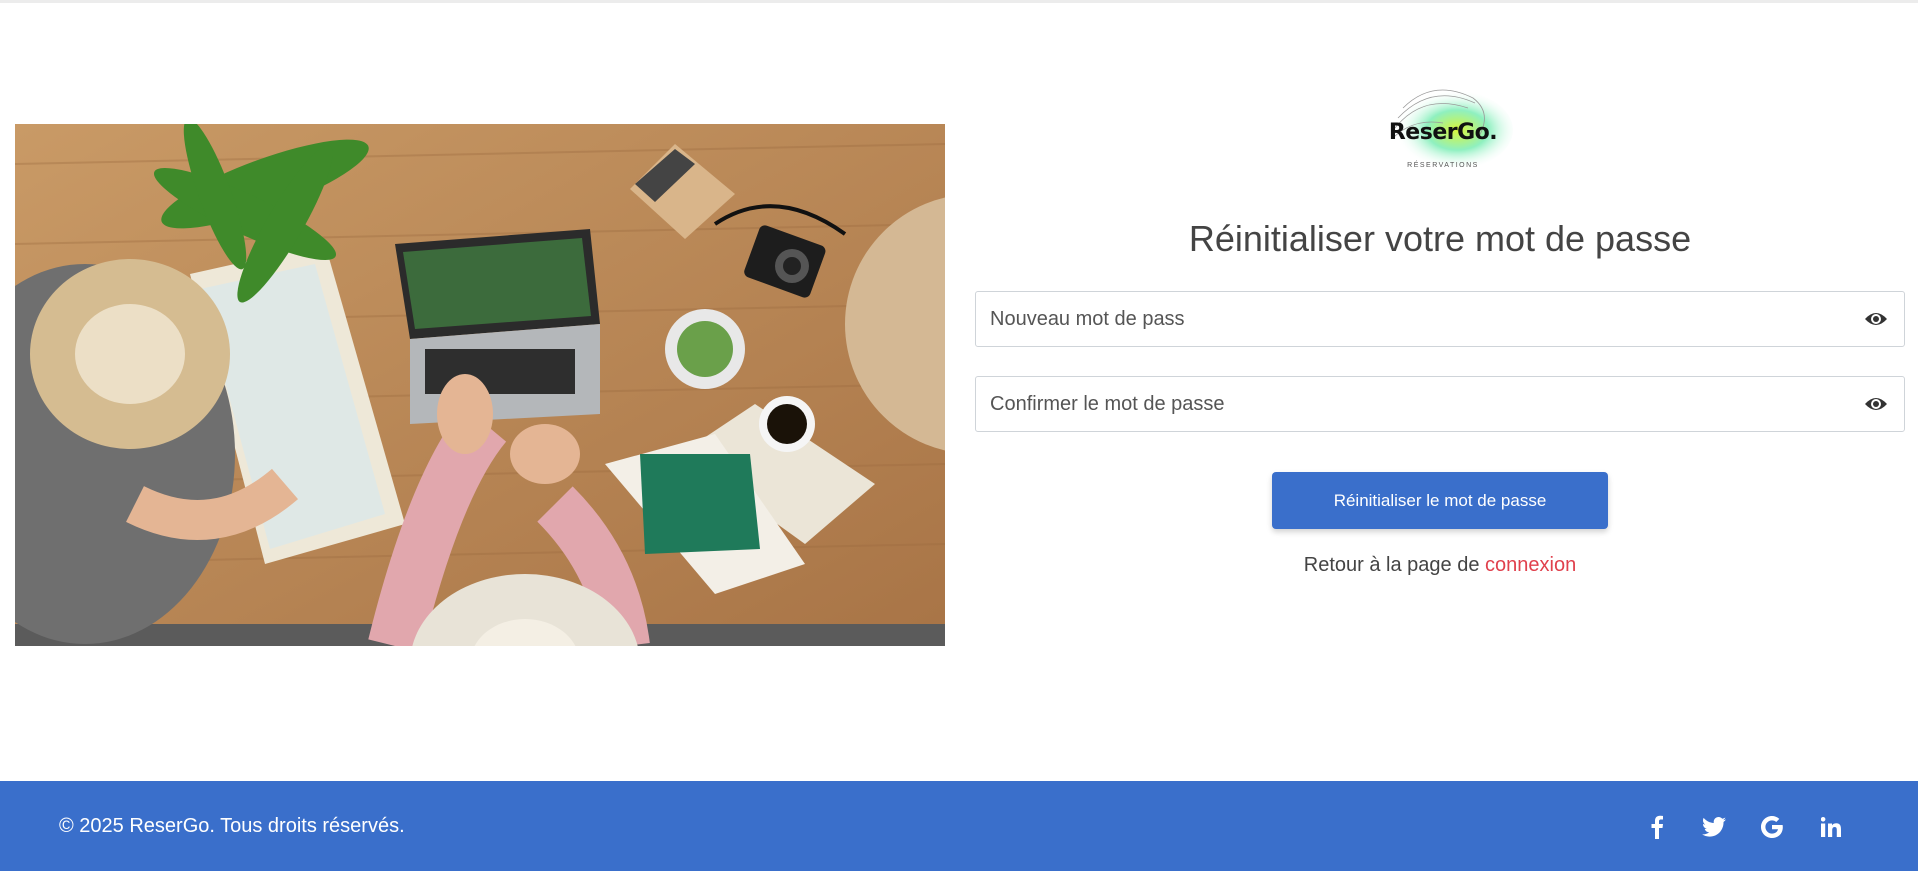 This screenshot has height=871, width=1918. Describe the element at coordinates (1443, 165) in the screenshot. I see `logo-tagline: RÉSERVATIONS` at that location.